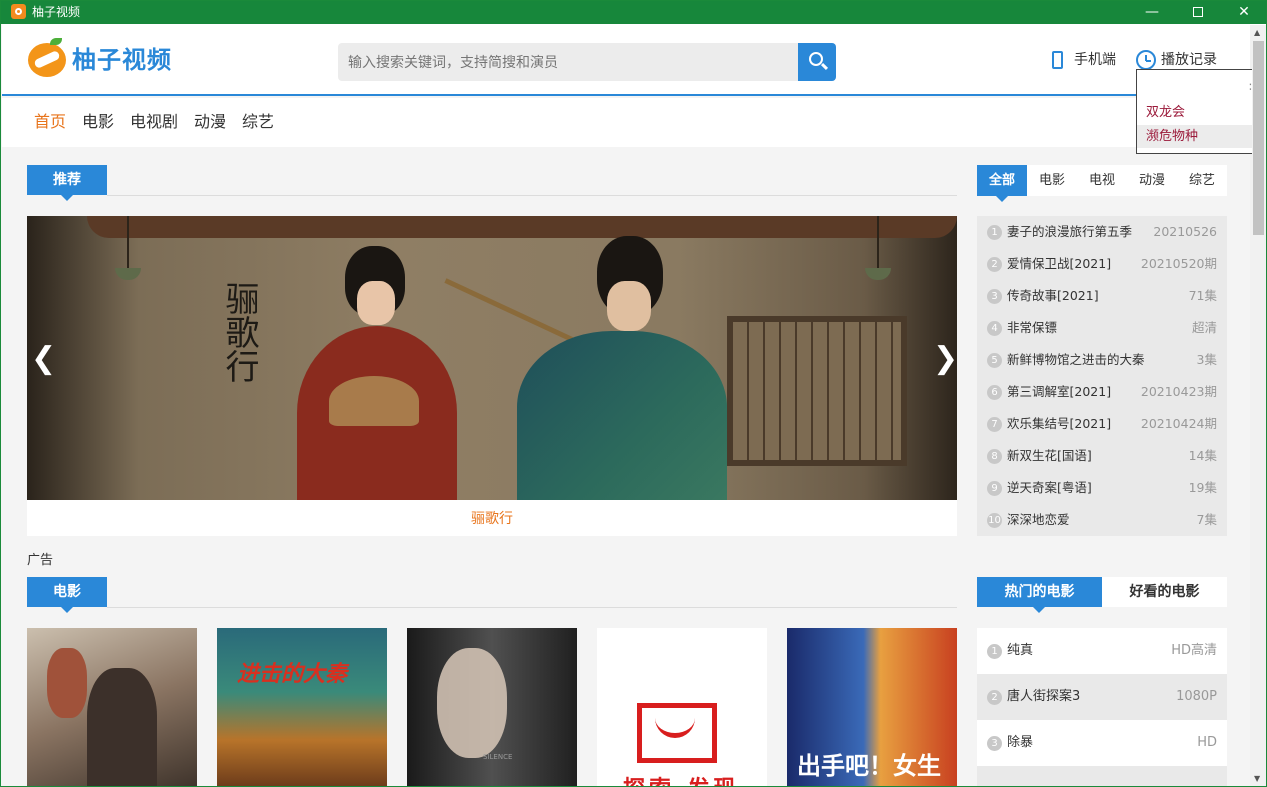 This screenshot has width=1267, height=787. Describe the element at coordinates (18, 11) in the screenshot. I see `app-icon` at that location.